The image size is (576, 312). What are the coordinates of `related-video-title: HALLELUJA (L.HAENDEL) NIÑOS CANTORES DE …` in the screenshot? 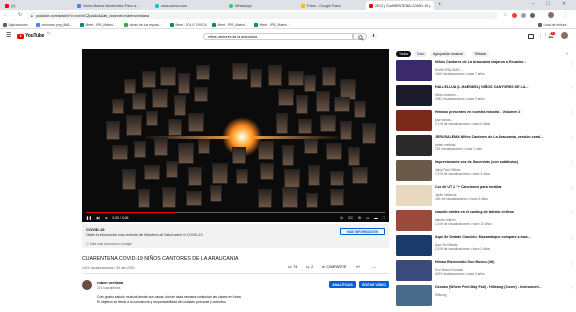 It's located at (482, 87).